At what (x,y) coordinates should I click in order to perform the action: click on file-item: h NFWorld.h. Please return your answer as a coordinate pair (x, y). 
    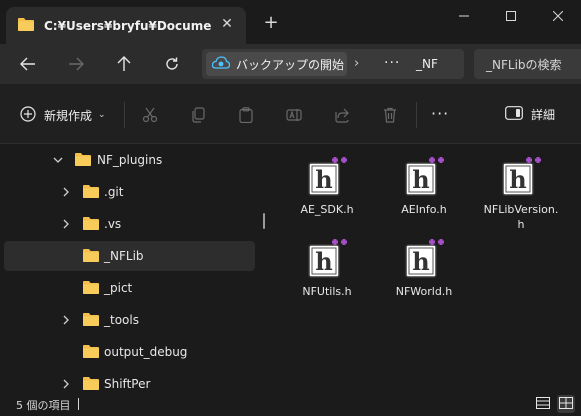
    Looking at the image, I should click on (424, 275).